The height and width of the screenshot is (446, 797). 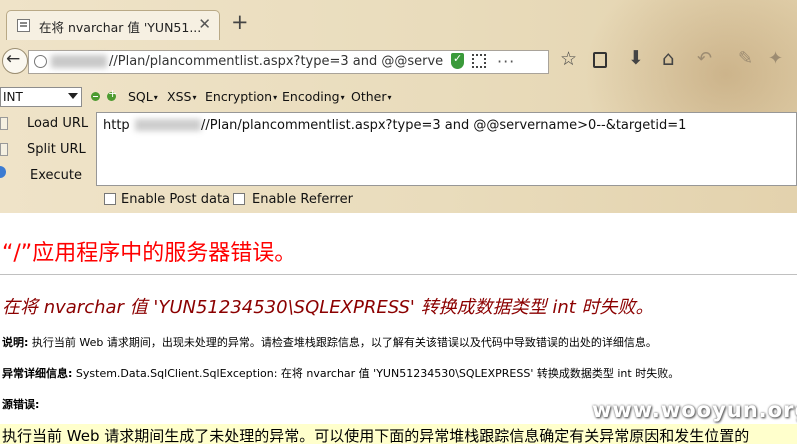 I want to click on watermark-logo: www.wooyun.org, so click(x=694, y=410).